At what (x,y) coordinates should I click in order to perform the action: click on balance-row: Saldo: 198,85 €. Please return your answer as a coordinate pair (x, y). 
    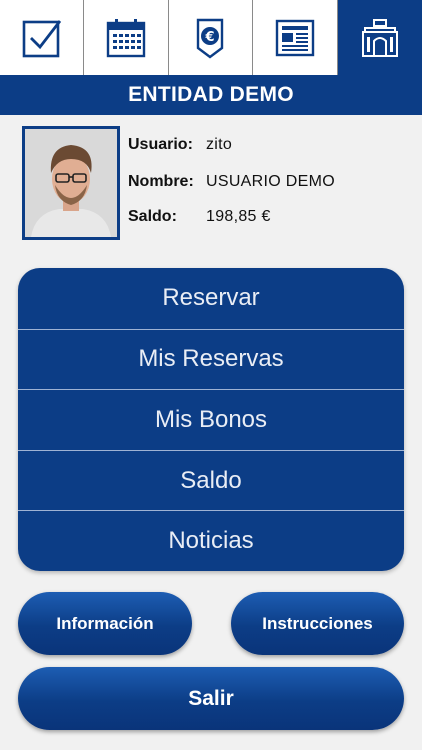
    Looking at the image, I should click on (199, 217).